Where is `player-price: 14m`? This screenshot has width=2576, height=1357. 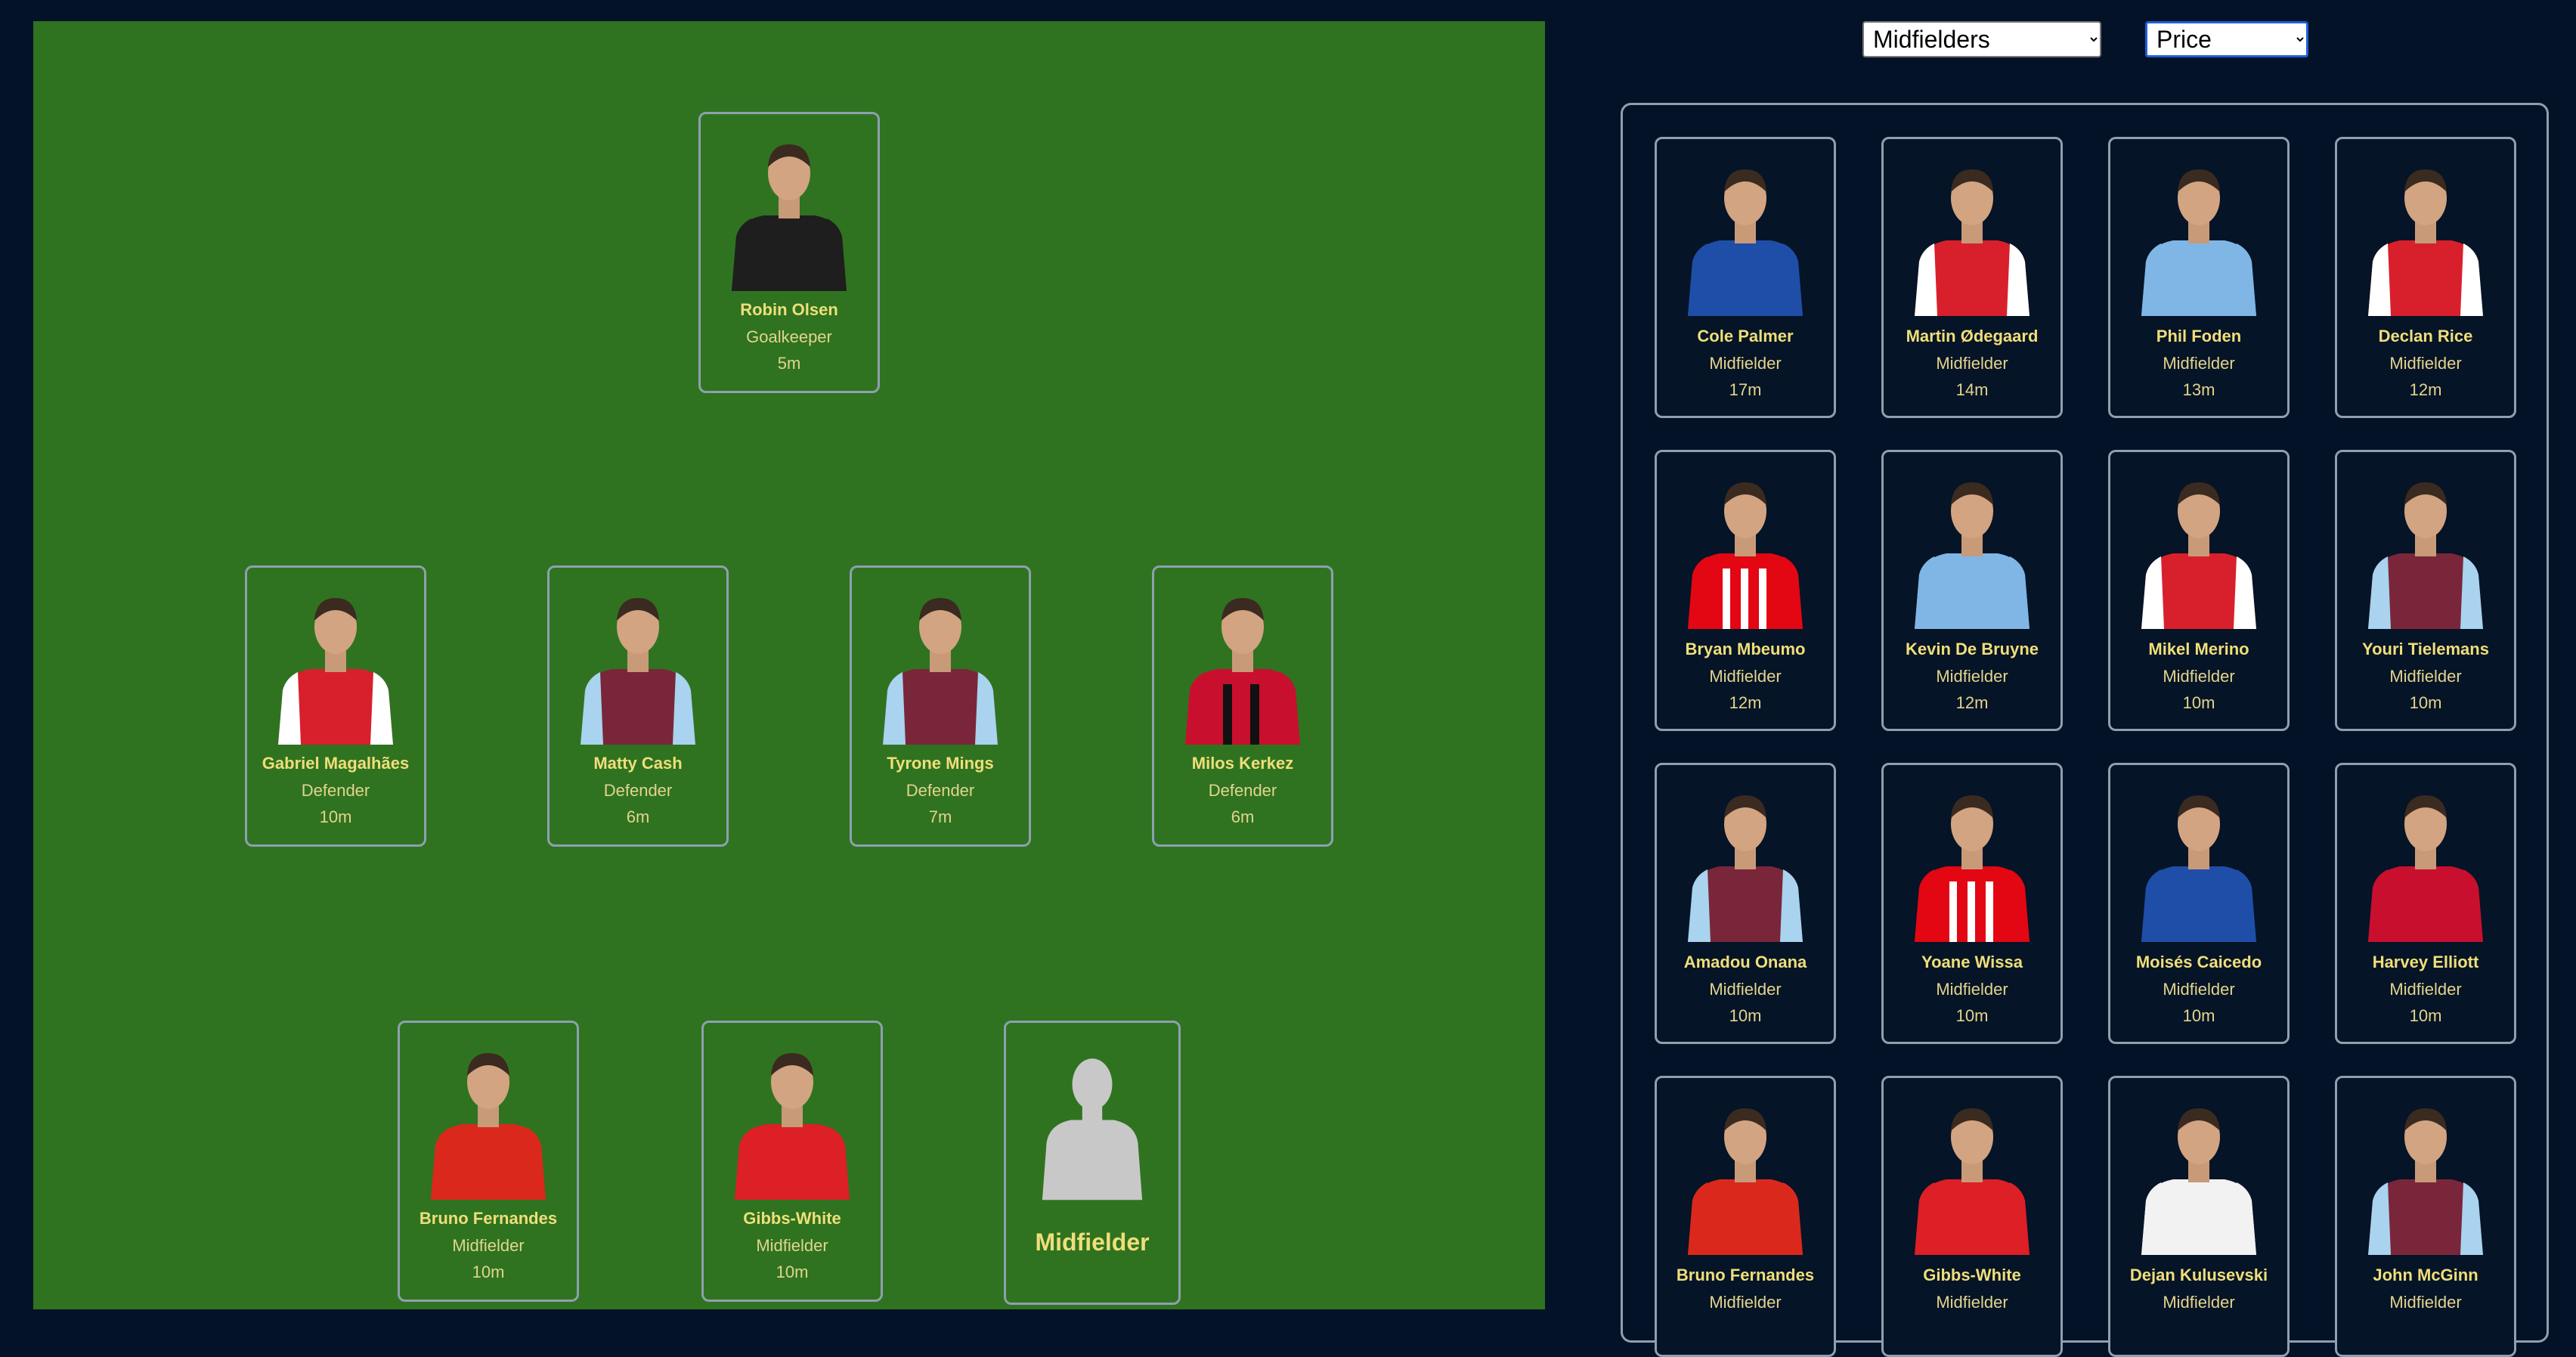
player-price: 14m is located at coordinates (1972, 390).